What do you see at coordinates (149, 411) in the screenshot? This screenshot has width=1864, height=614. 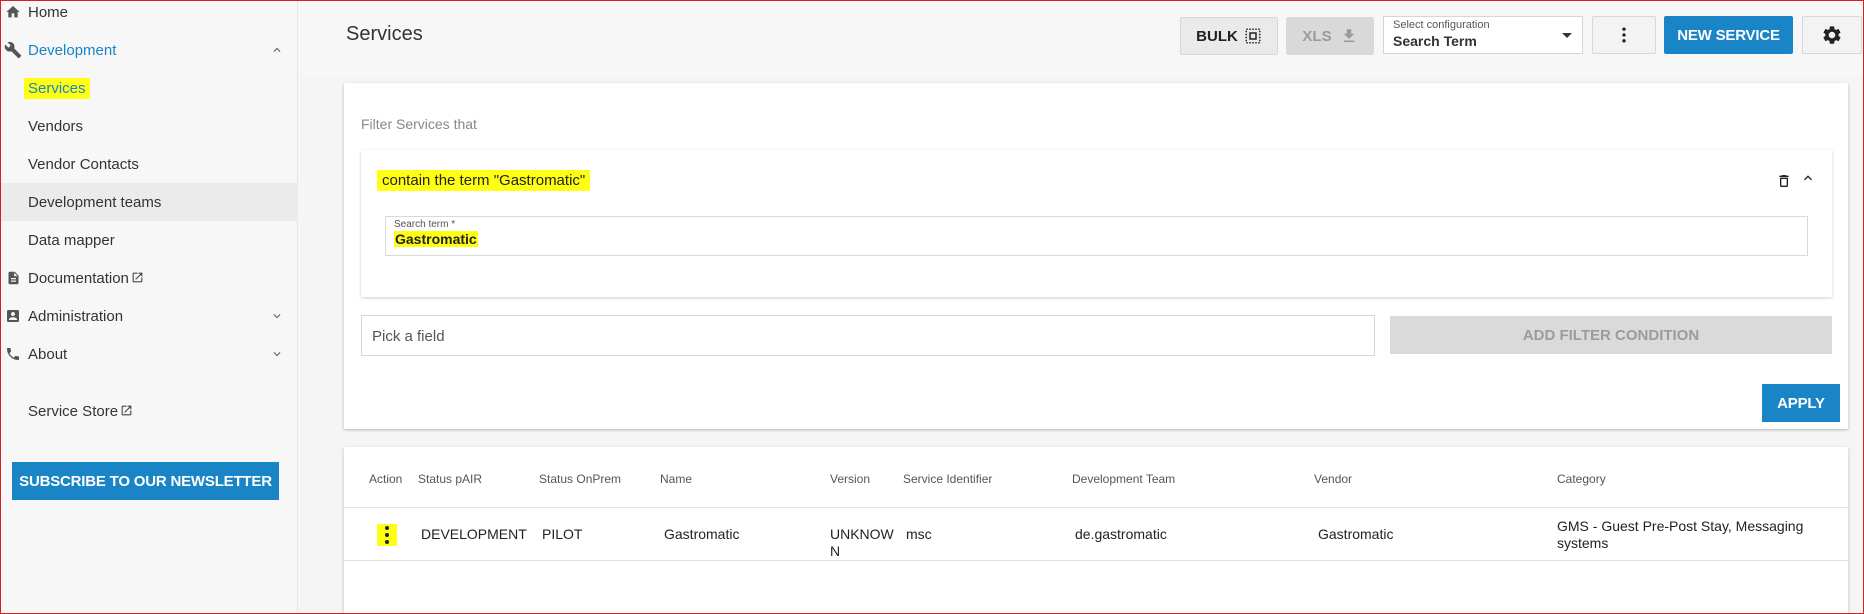 I see `sidebar-item-service-store: Service Store` at bounding box center [149, 411].